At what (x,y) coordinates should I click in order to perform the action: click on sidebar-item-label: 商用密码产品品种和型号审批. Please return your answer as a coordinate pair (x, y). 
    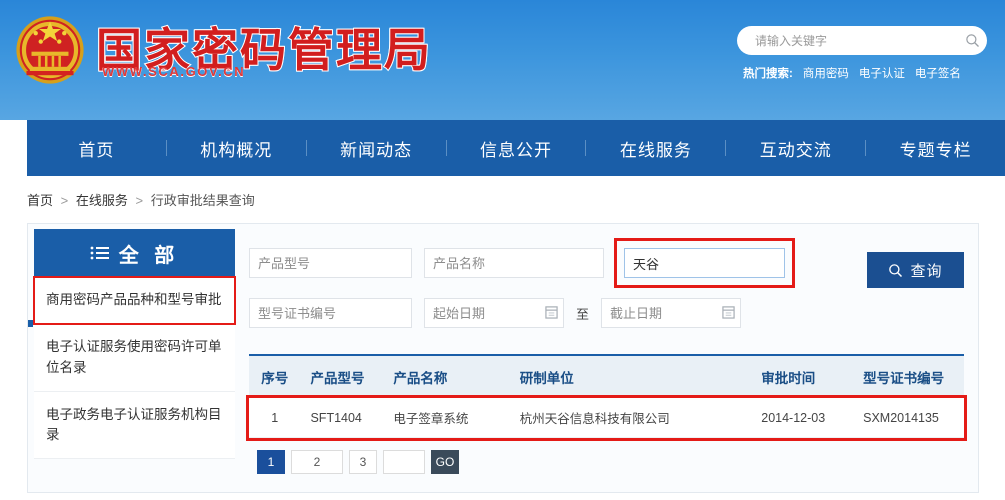
    Looking at the image, I should click on (134, 299).